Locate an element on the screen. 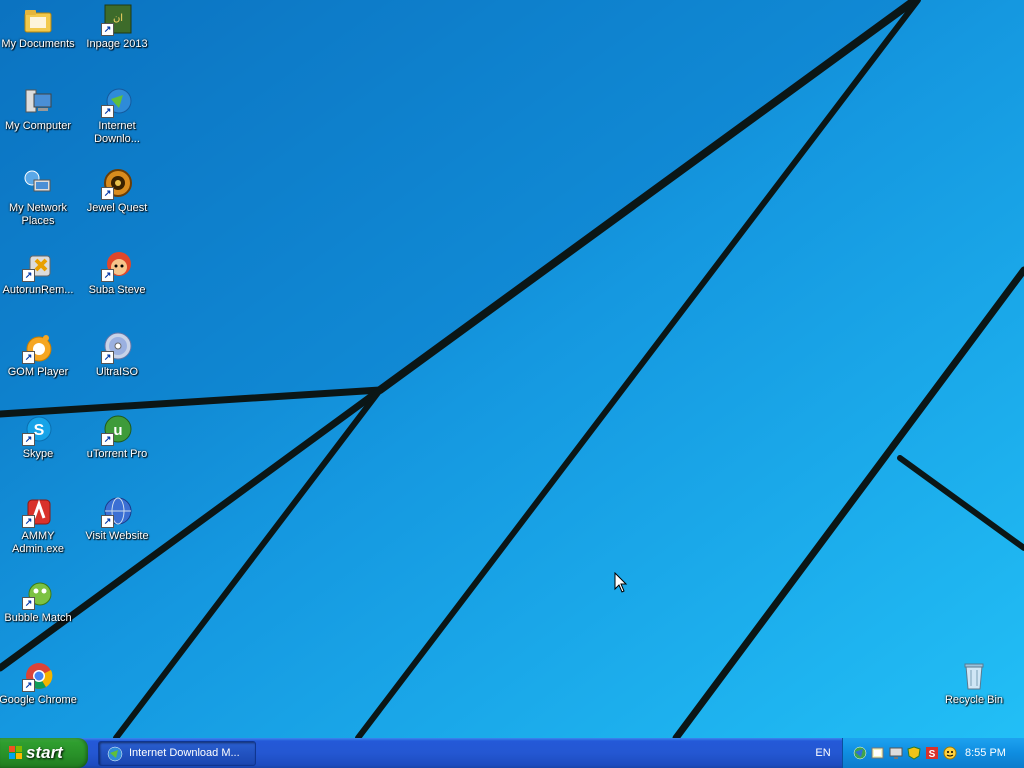 Image resolution: width=1024 pixels, height=768 pixels. desktop-icon-my-computer: My Computer is located at coordinates (39, 109).